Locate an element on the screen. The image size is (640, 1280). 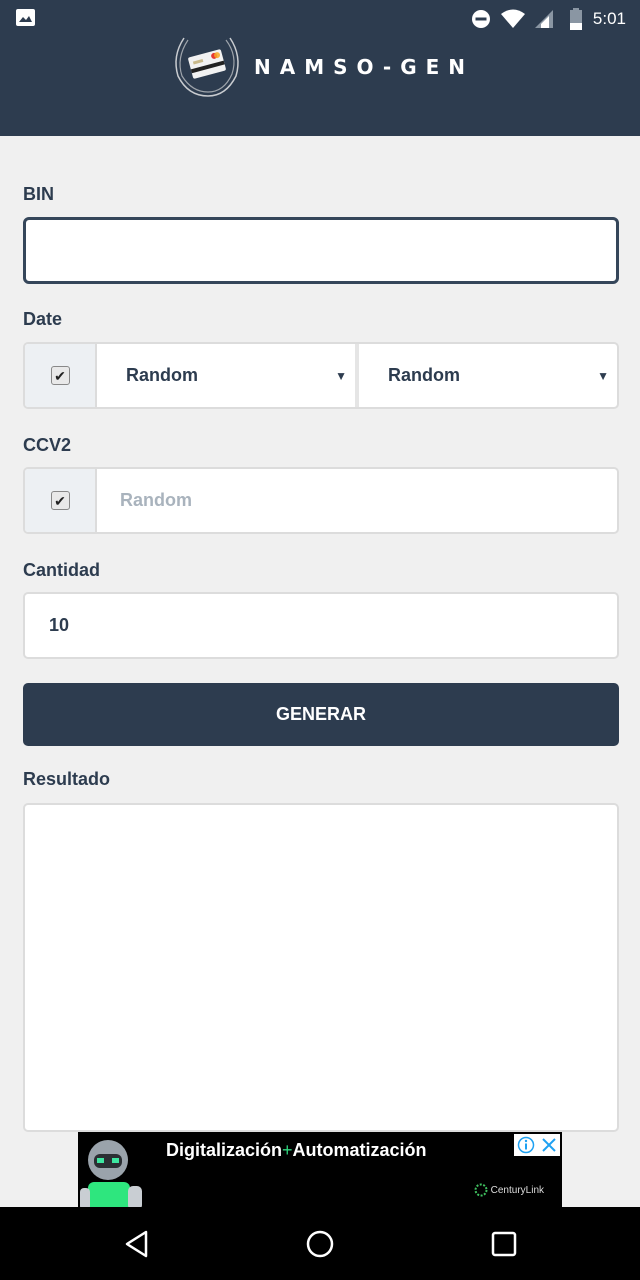
month-select-value: Random is located at coordinates (162, 375).